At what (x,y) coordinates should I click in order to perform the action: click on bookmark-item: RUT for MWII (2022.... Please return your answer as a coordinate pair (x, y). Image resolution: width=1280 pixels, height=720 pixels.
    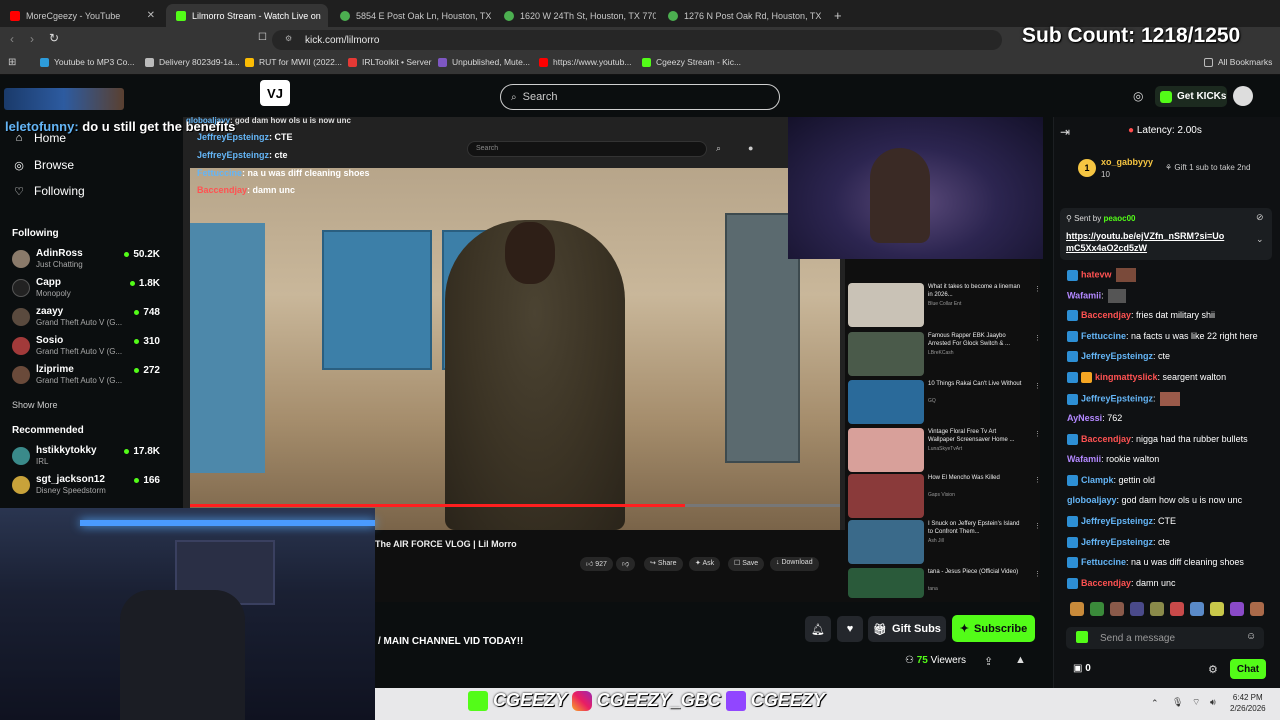
    Looking at the image, I should click on (293, 62).